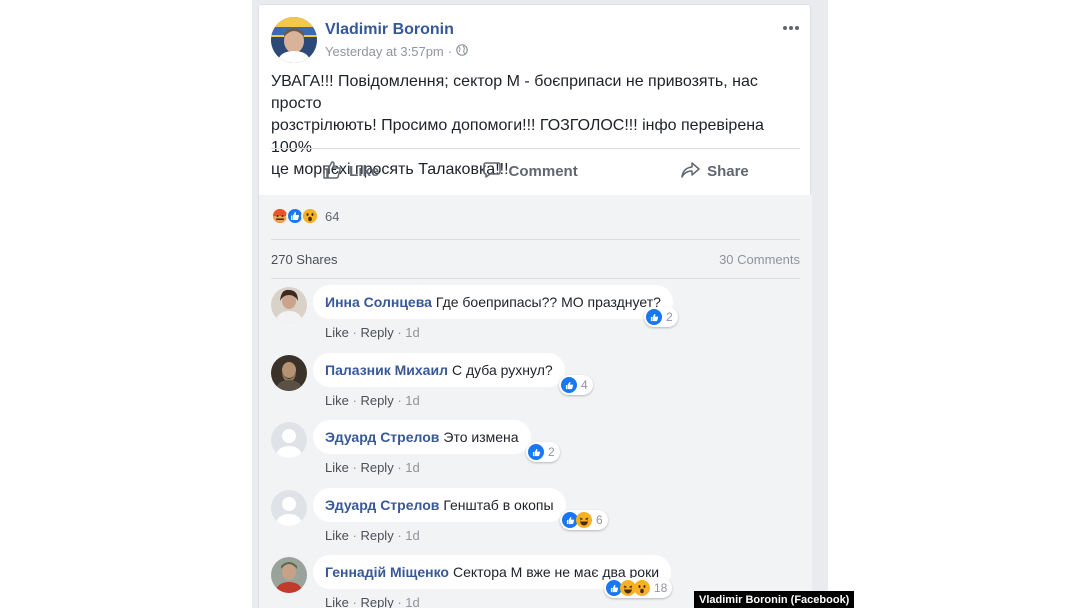 The width and height of the screenshot is (1080, 608). Describe the element at coordinates (332, 216) in the screenshot. I see `reaction-count: 64` at that location.